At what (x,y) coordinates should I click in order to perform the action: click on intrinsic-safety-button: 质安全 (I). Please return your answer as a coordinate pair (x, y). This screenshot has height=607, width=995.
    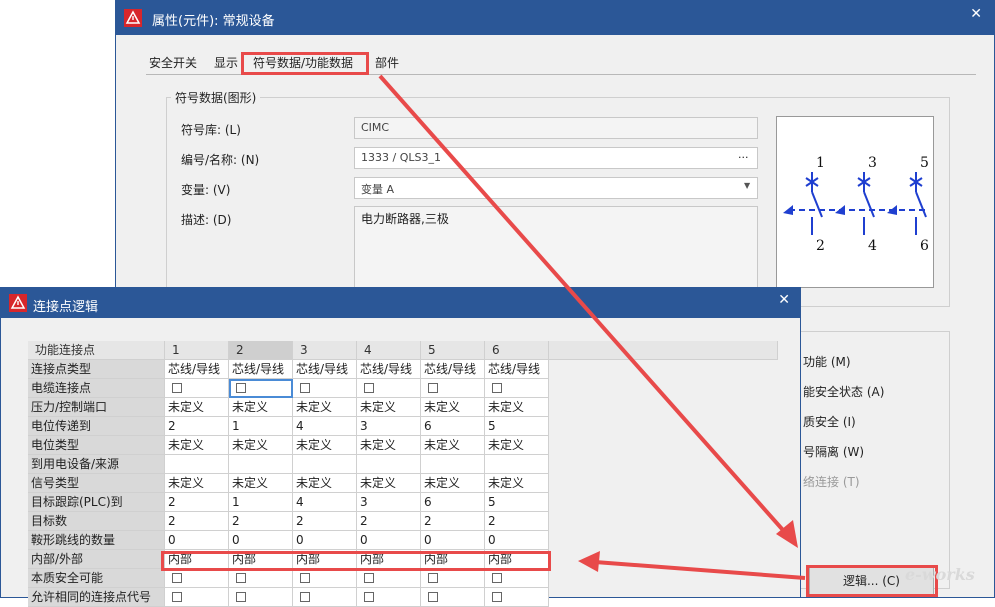
    Looking at the image, I should click on (829, 421).